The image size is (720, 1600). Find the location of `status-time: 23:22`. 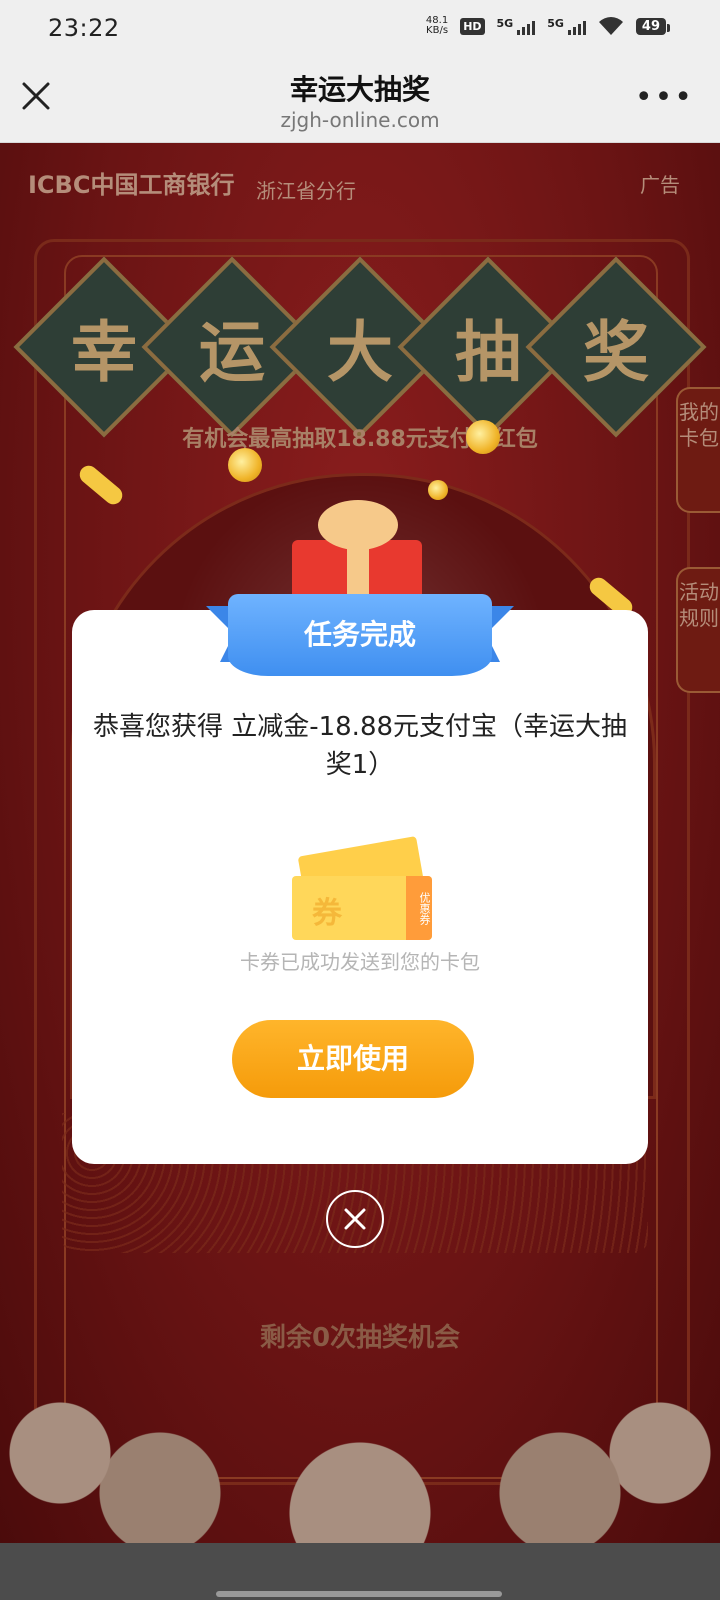

status-time: 23:22 is located at coordinates (84, 28).